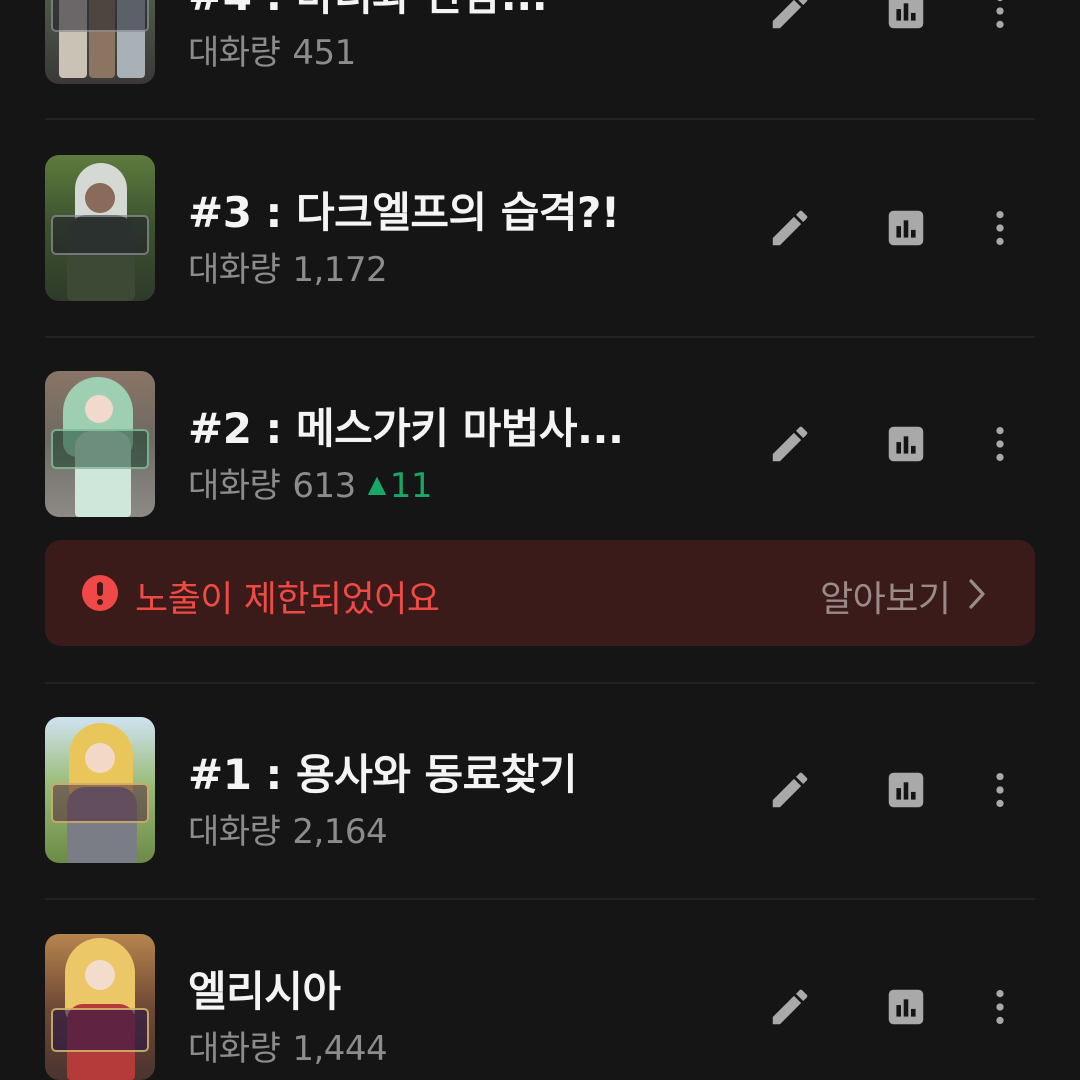 This screenshot has height=1080, width=1080. Describe the element at coordinates (324, 53) in the screenshot. I see `message-count: 451` at that location.